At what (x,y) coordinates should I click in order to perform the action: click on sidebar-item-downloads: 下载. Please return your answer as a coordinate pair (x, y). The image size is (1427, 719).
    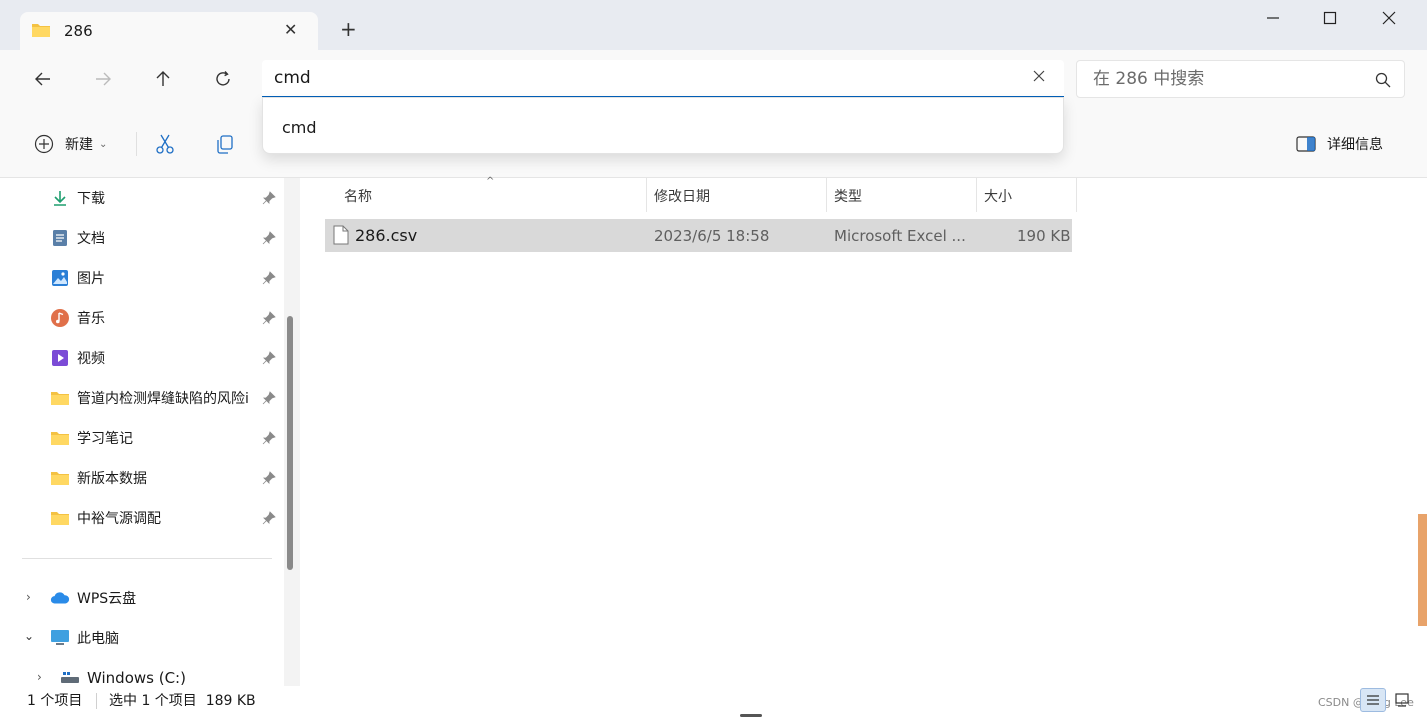
    Looking at the image, I should click on (77, 198).